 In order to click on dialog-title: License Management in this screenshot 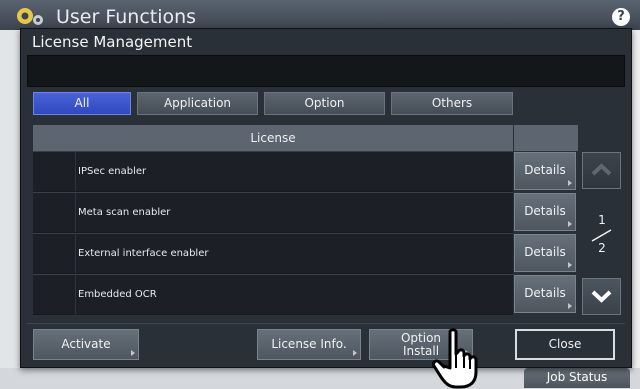, I will do `click(112, 42)`.